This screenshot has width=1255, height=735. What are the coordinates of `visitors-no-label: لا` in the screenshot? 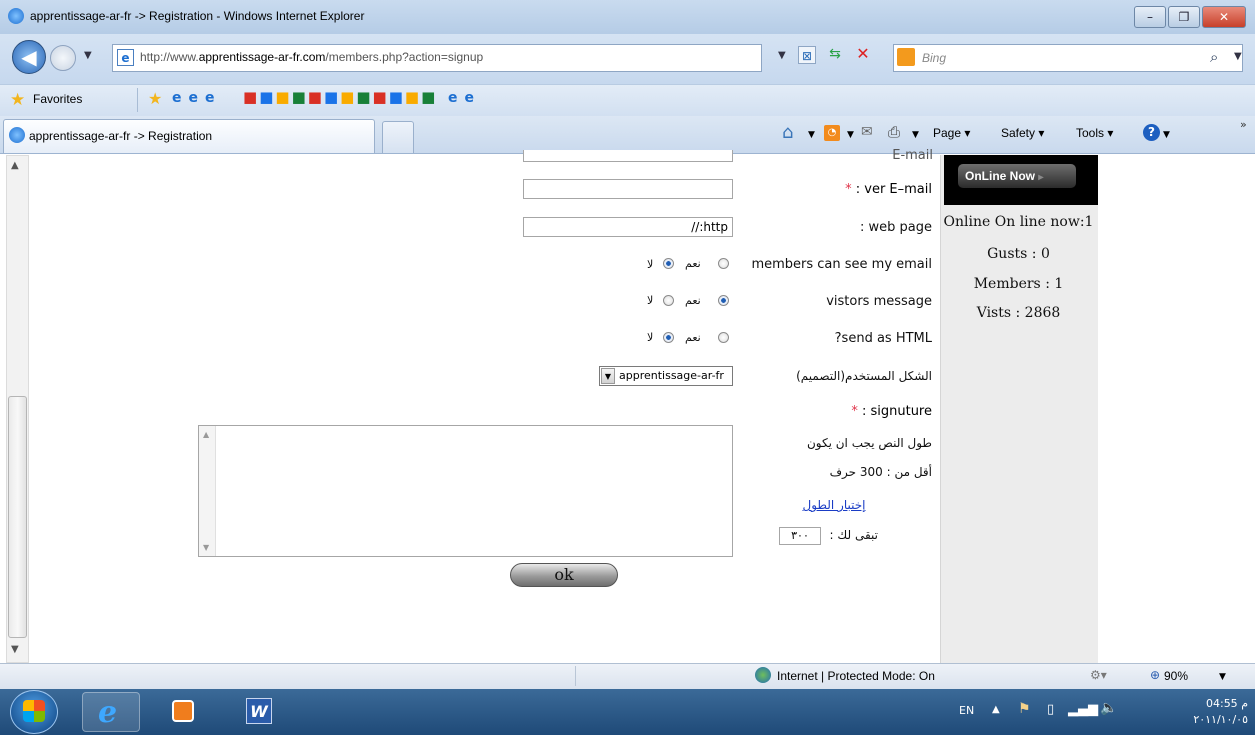 It's located at (650, 300).